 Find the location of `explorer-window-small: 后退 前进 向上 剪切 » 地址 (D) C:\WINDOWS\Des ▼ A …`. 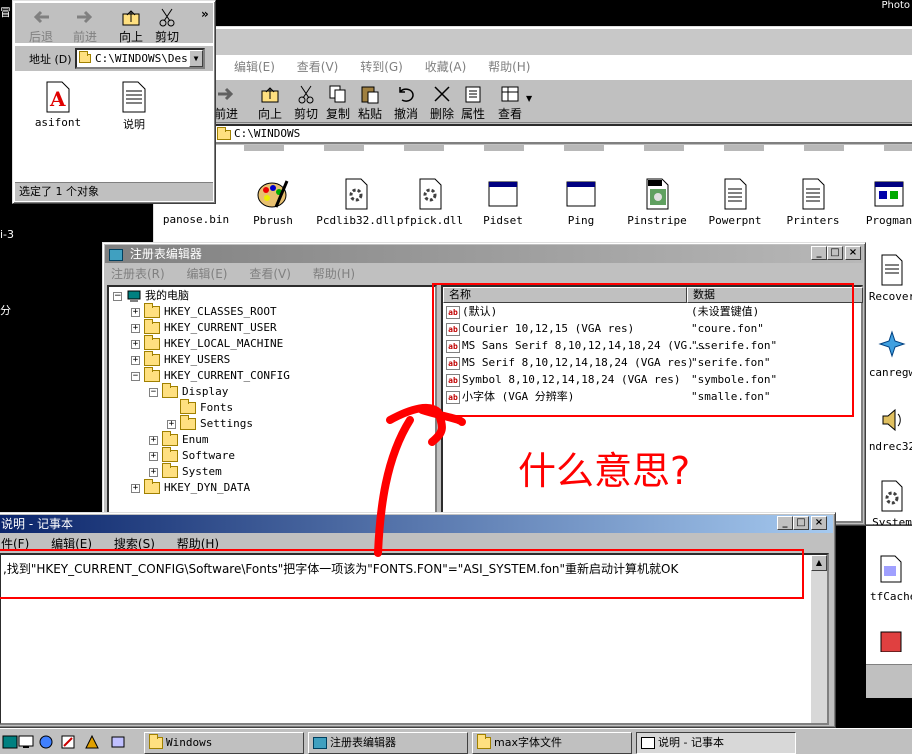

explorer-window-small: 后退 前进 向上 剪切 » 地址 (D) C:\WINDOWS\Des ▼ A … is located at coordinates (114, 102).